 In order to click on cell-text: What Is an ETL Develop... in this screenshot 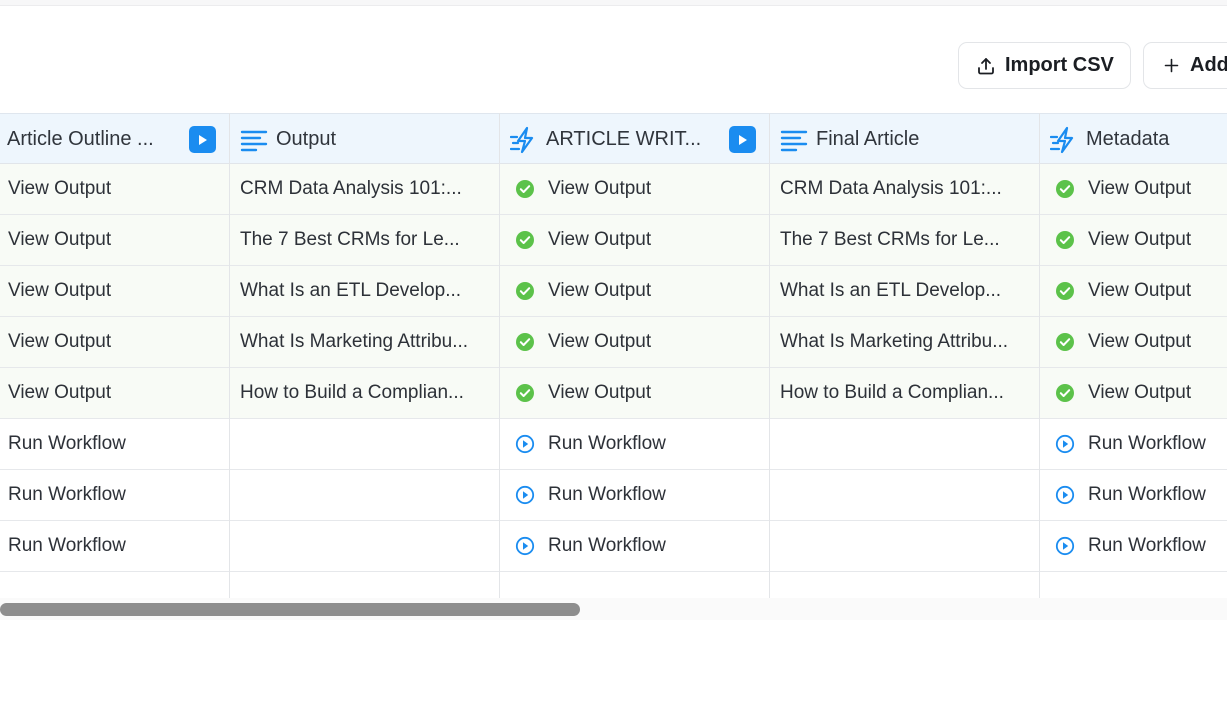, I will do `click(891, 290)`.